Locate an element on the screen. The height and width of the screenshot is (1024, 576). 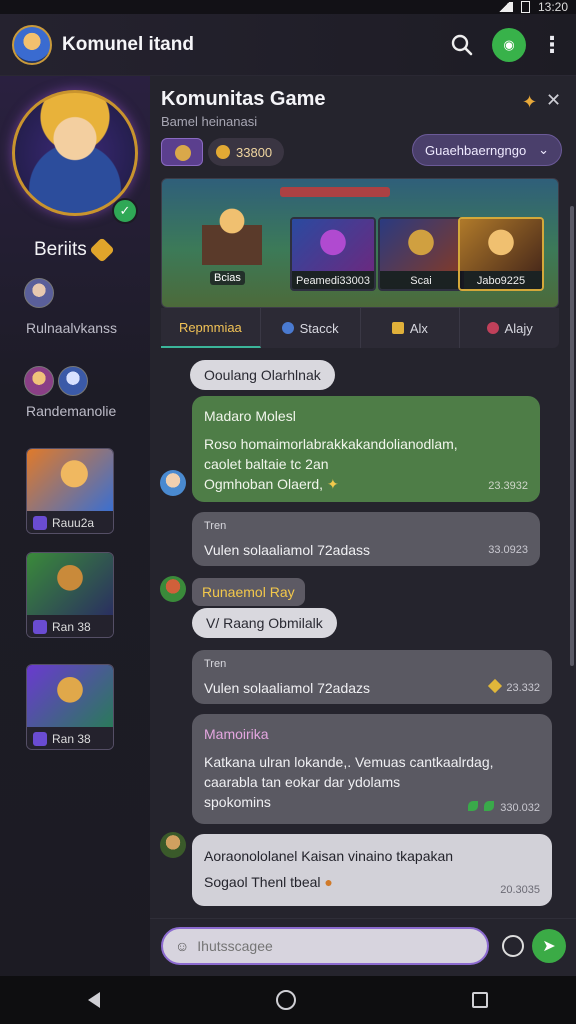
message-text: caarabla tan eokar dar ydolams is located at coordinates (302, 782).